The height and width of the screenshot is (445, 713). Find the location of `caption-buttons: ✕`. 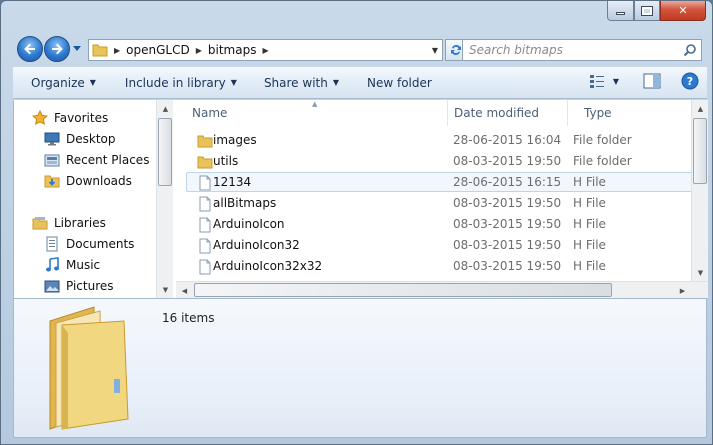

caption-buttons: ✕ is located at coordinates (656, 11).